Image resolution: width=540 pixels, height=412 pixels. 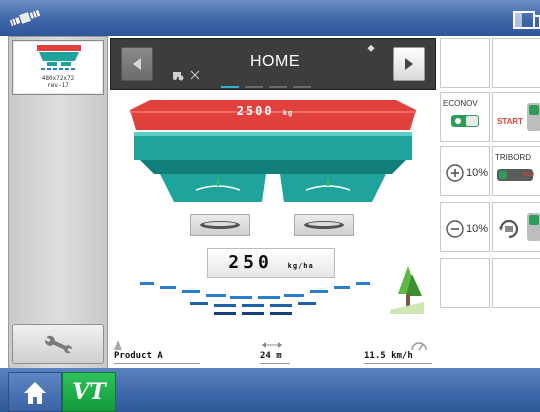 What do you see at coordinates (270, 18) in the screenshot?
I see `top-bar` at bounding box center [270, 18].